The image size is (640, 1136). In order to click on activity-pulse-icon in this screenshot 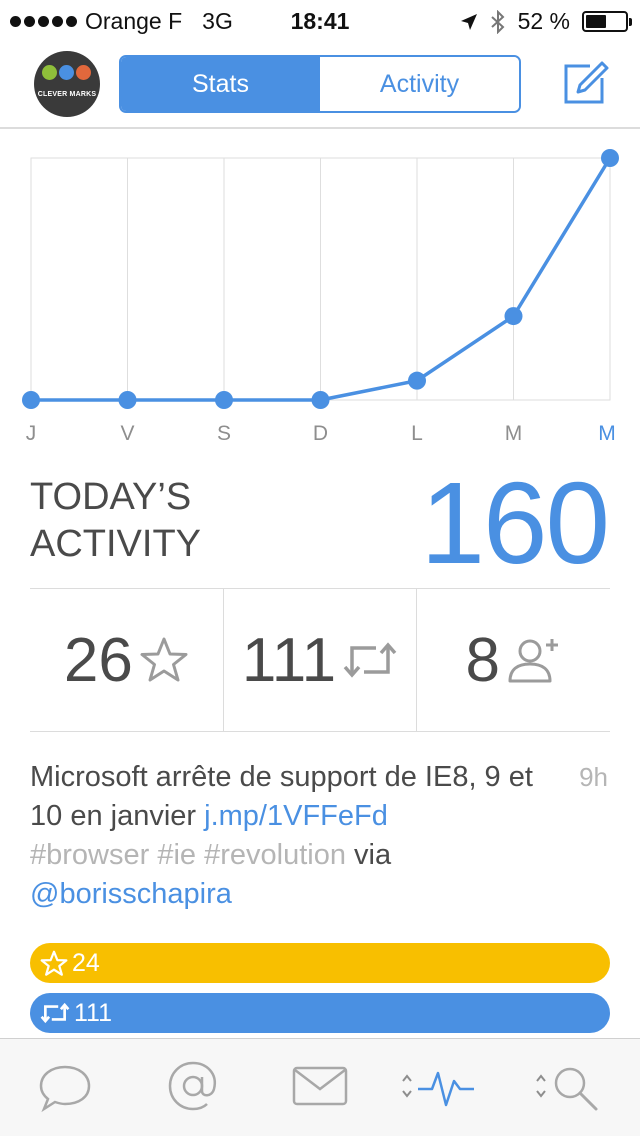, I will do `click(438, 1089)`.